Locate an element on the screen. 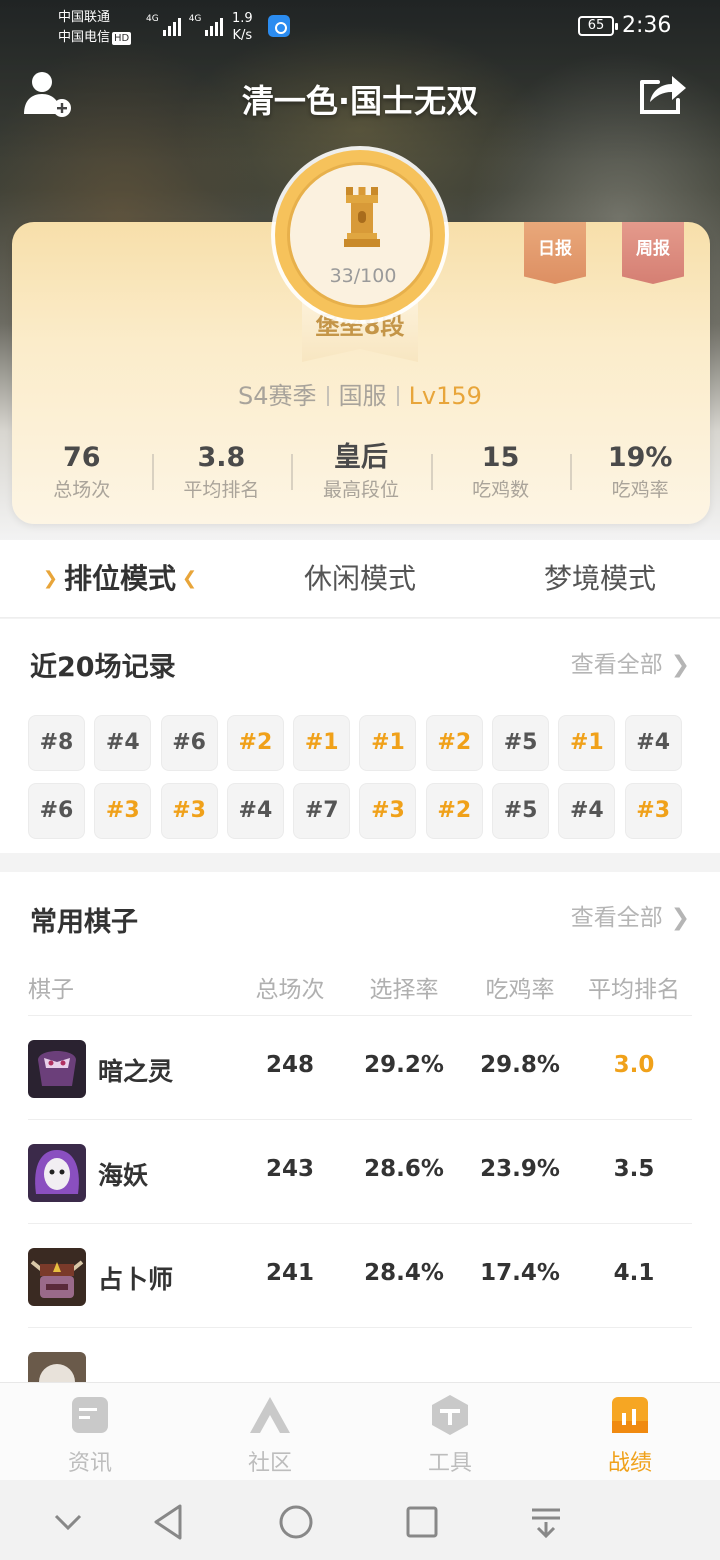 This screenshot has height=1560, width=720. column-header: 棋子 is located at coordinates (51, 990).